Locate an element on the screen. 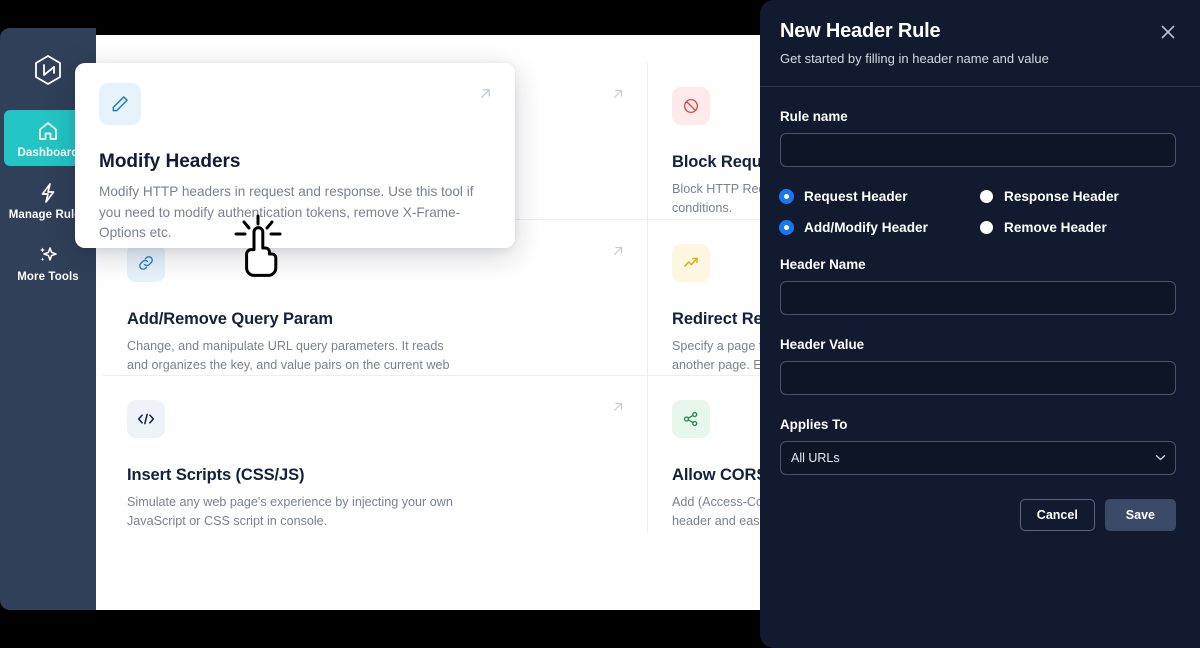  tool-title: Add/Remove Query Param is located at coordinates (230, 318).